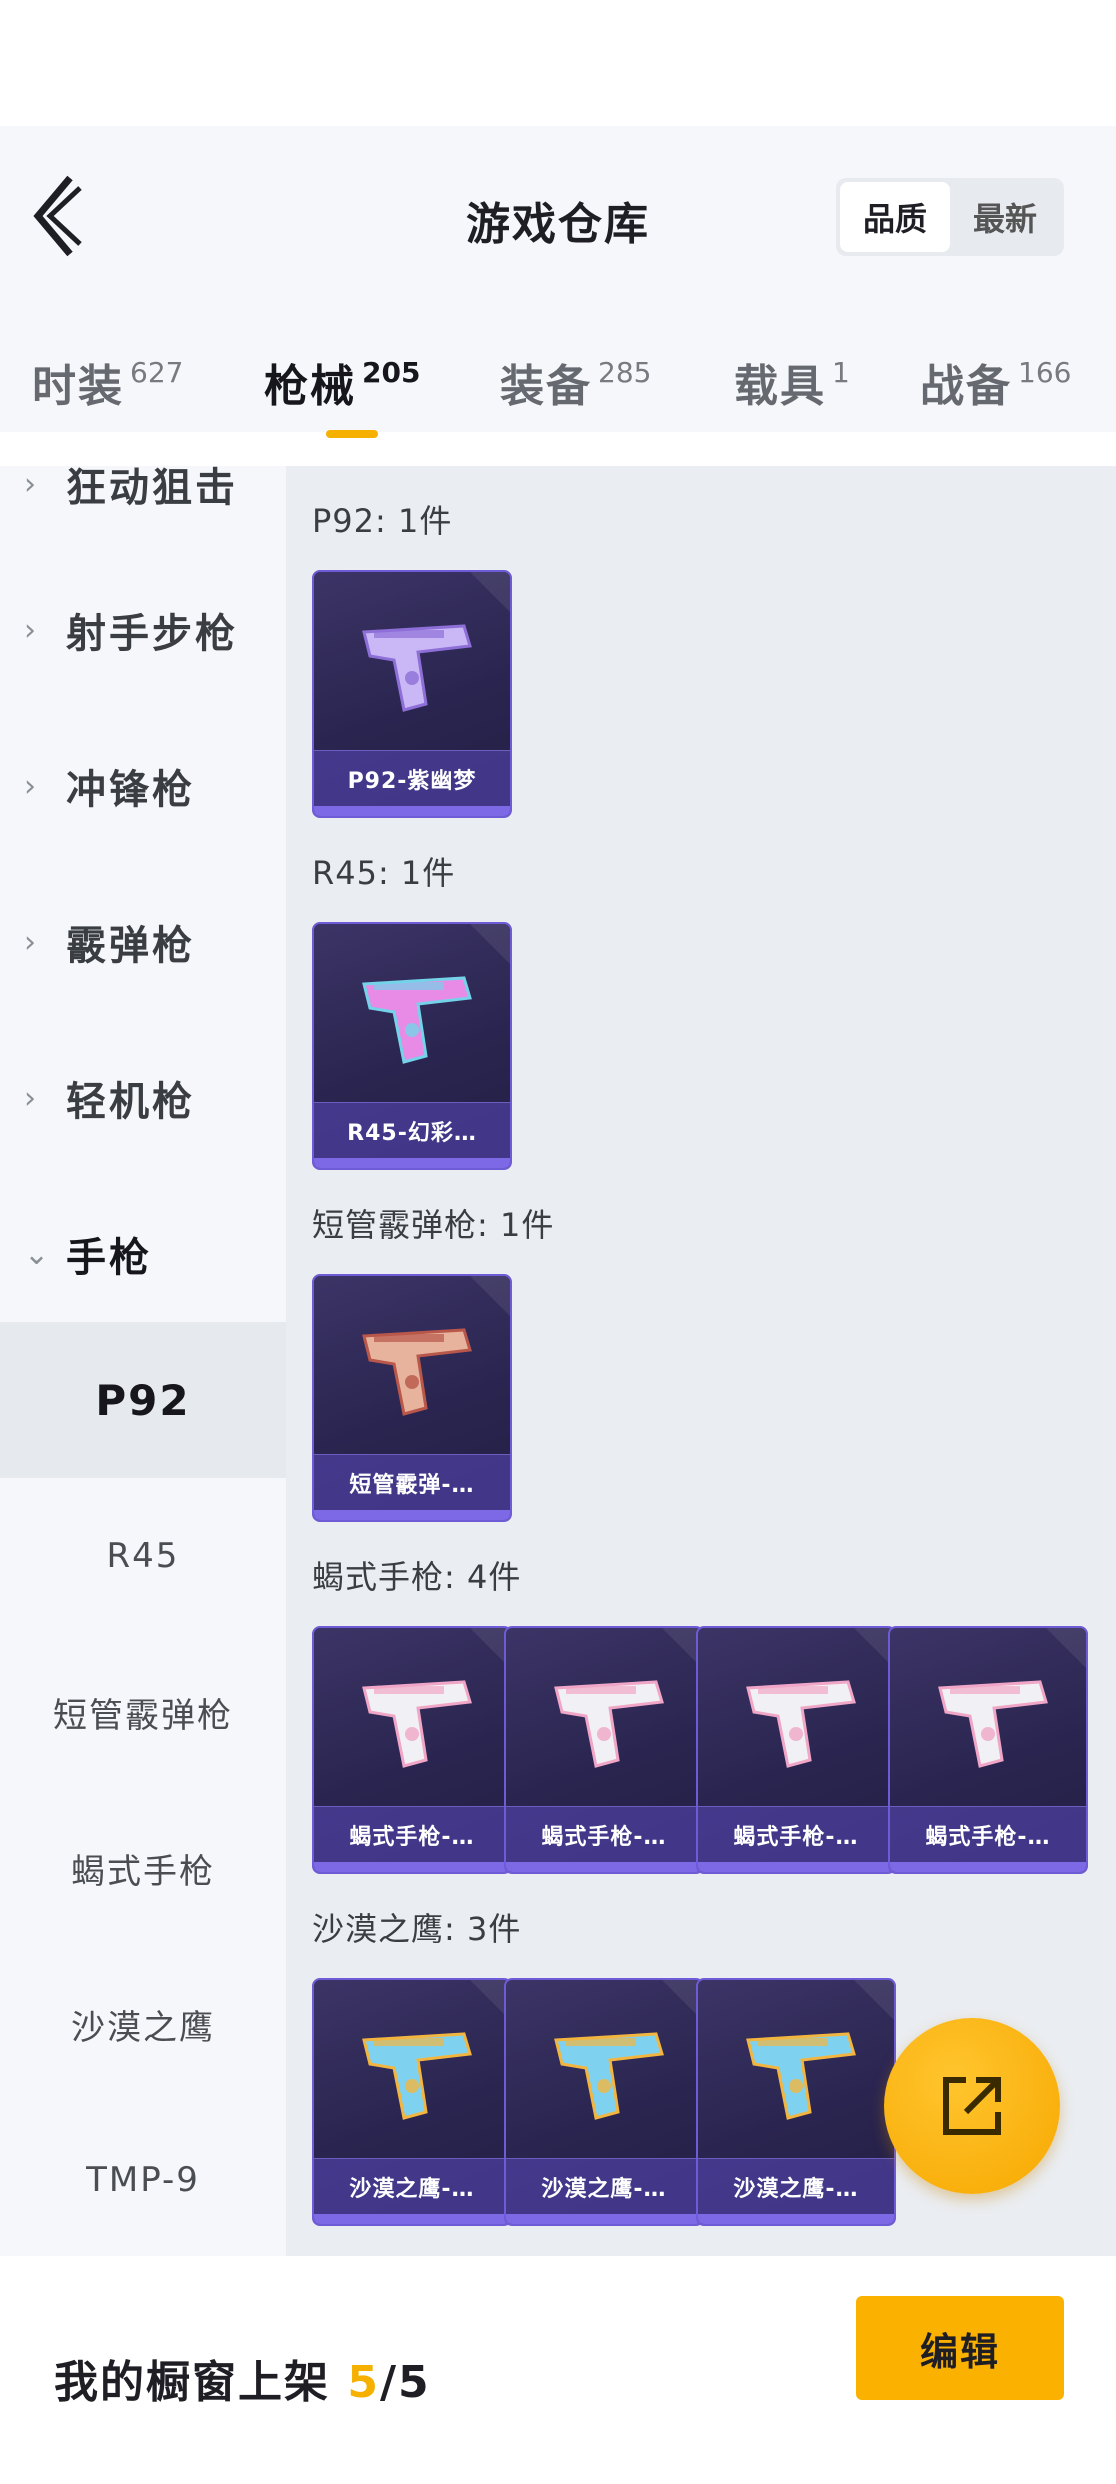  I want to click on group-title: 短管霰弹枪: 1件, so click(433, 1225).